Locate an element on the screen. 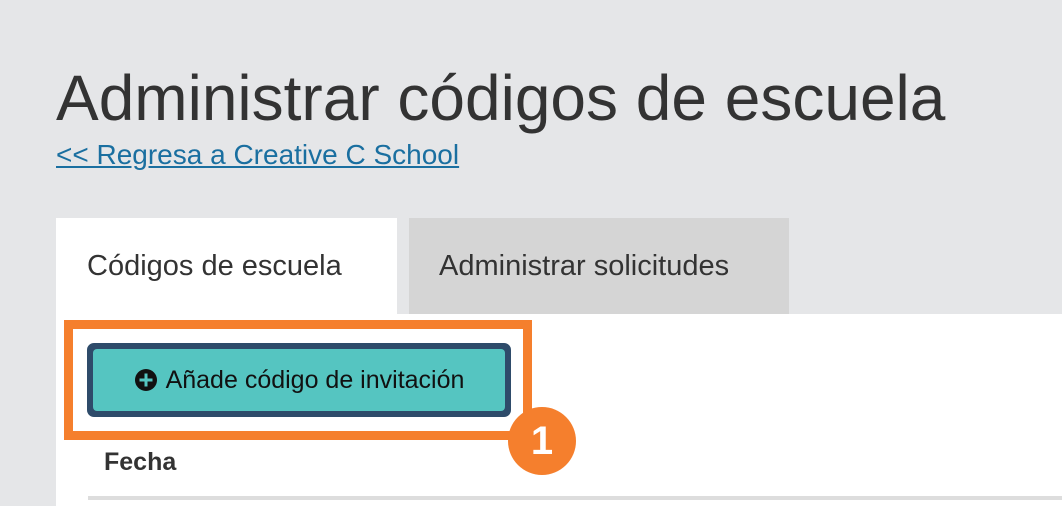 The width and height of the screenshot is (1062, 506). table-column-header-date: Fecha is located at coordinates (140, 462).